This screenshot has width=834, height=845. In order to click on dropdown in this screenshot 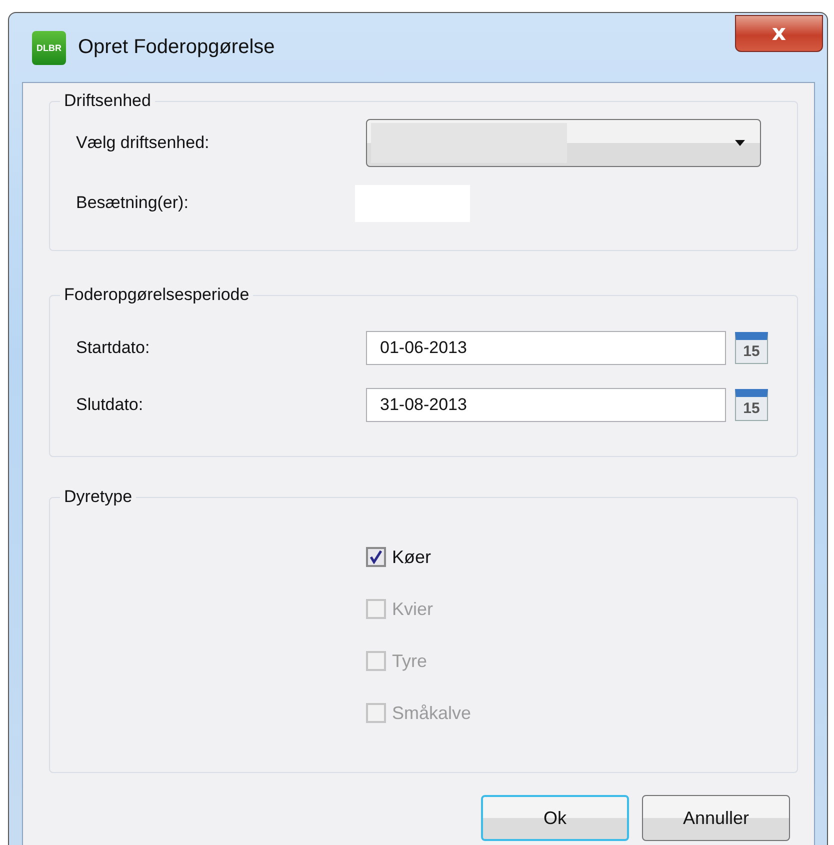, I will do `click(563, 143)`.